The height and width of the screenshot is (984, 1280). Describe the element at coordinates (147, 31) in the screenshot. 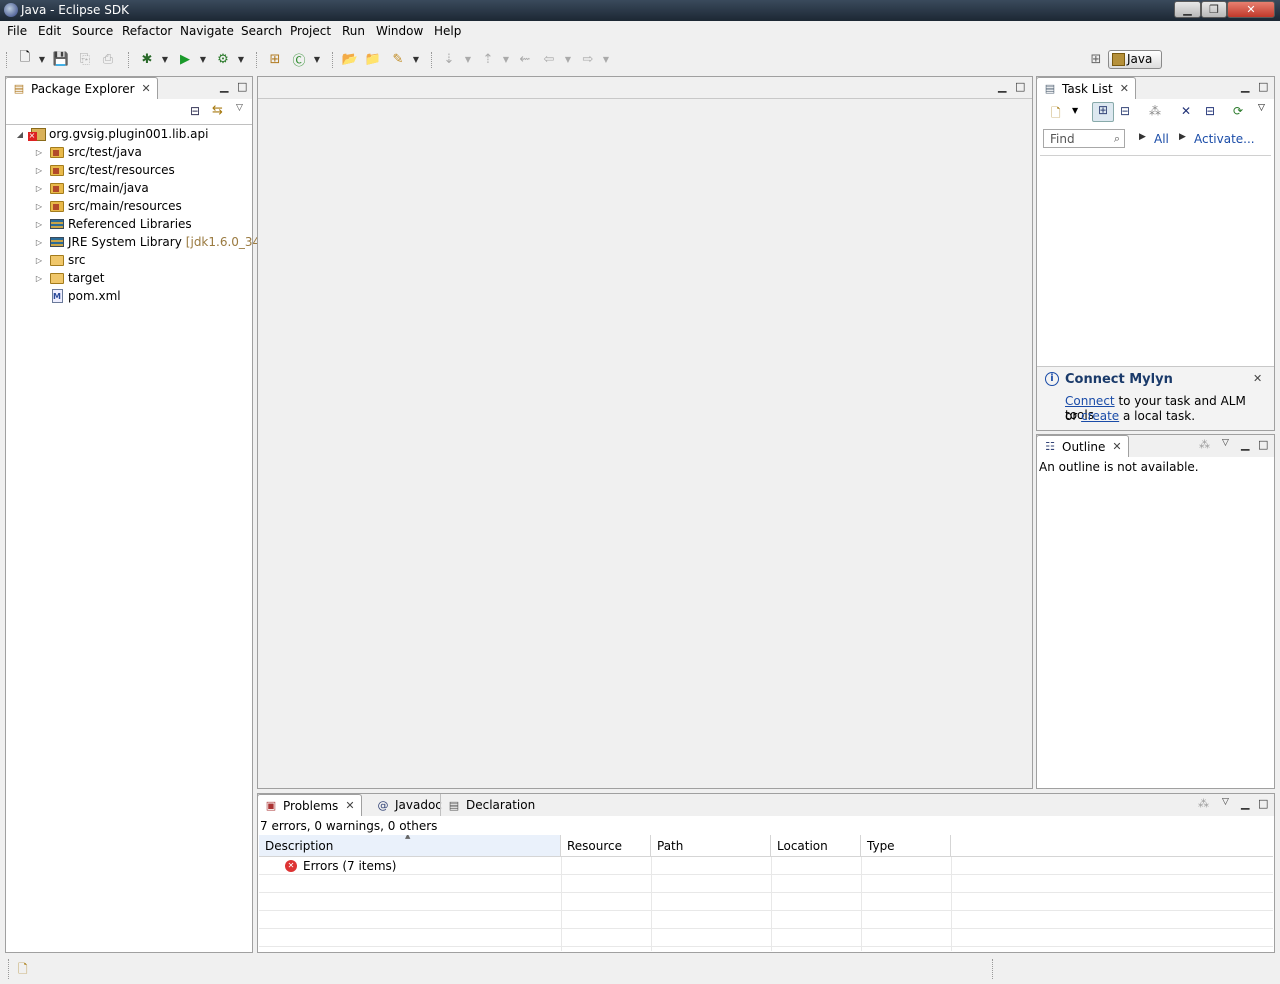

I see `menu-refactor: Refactor` at that location.